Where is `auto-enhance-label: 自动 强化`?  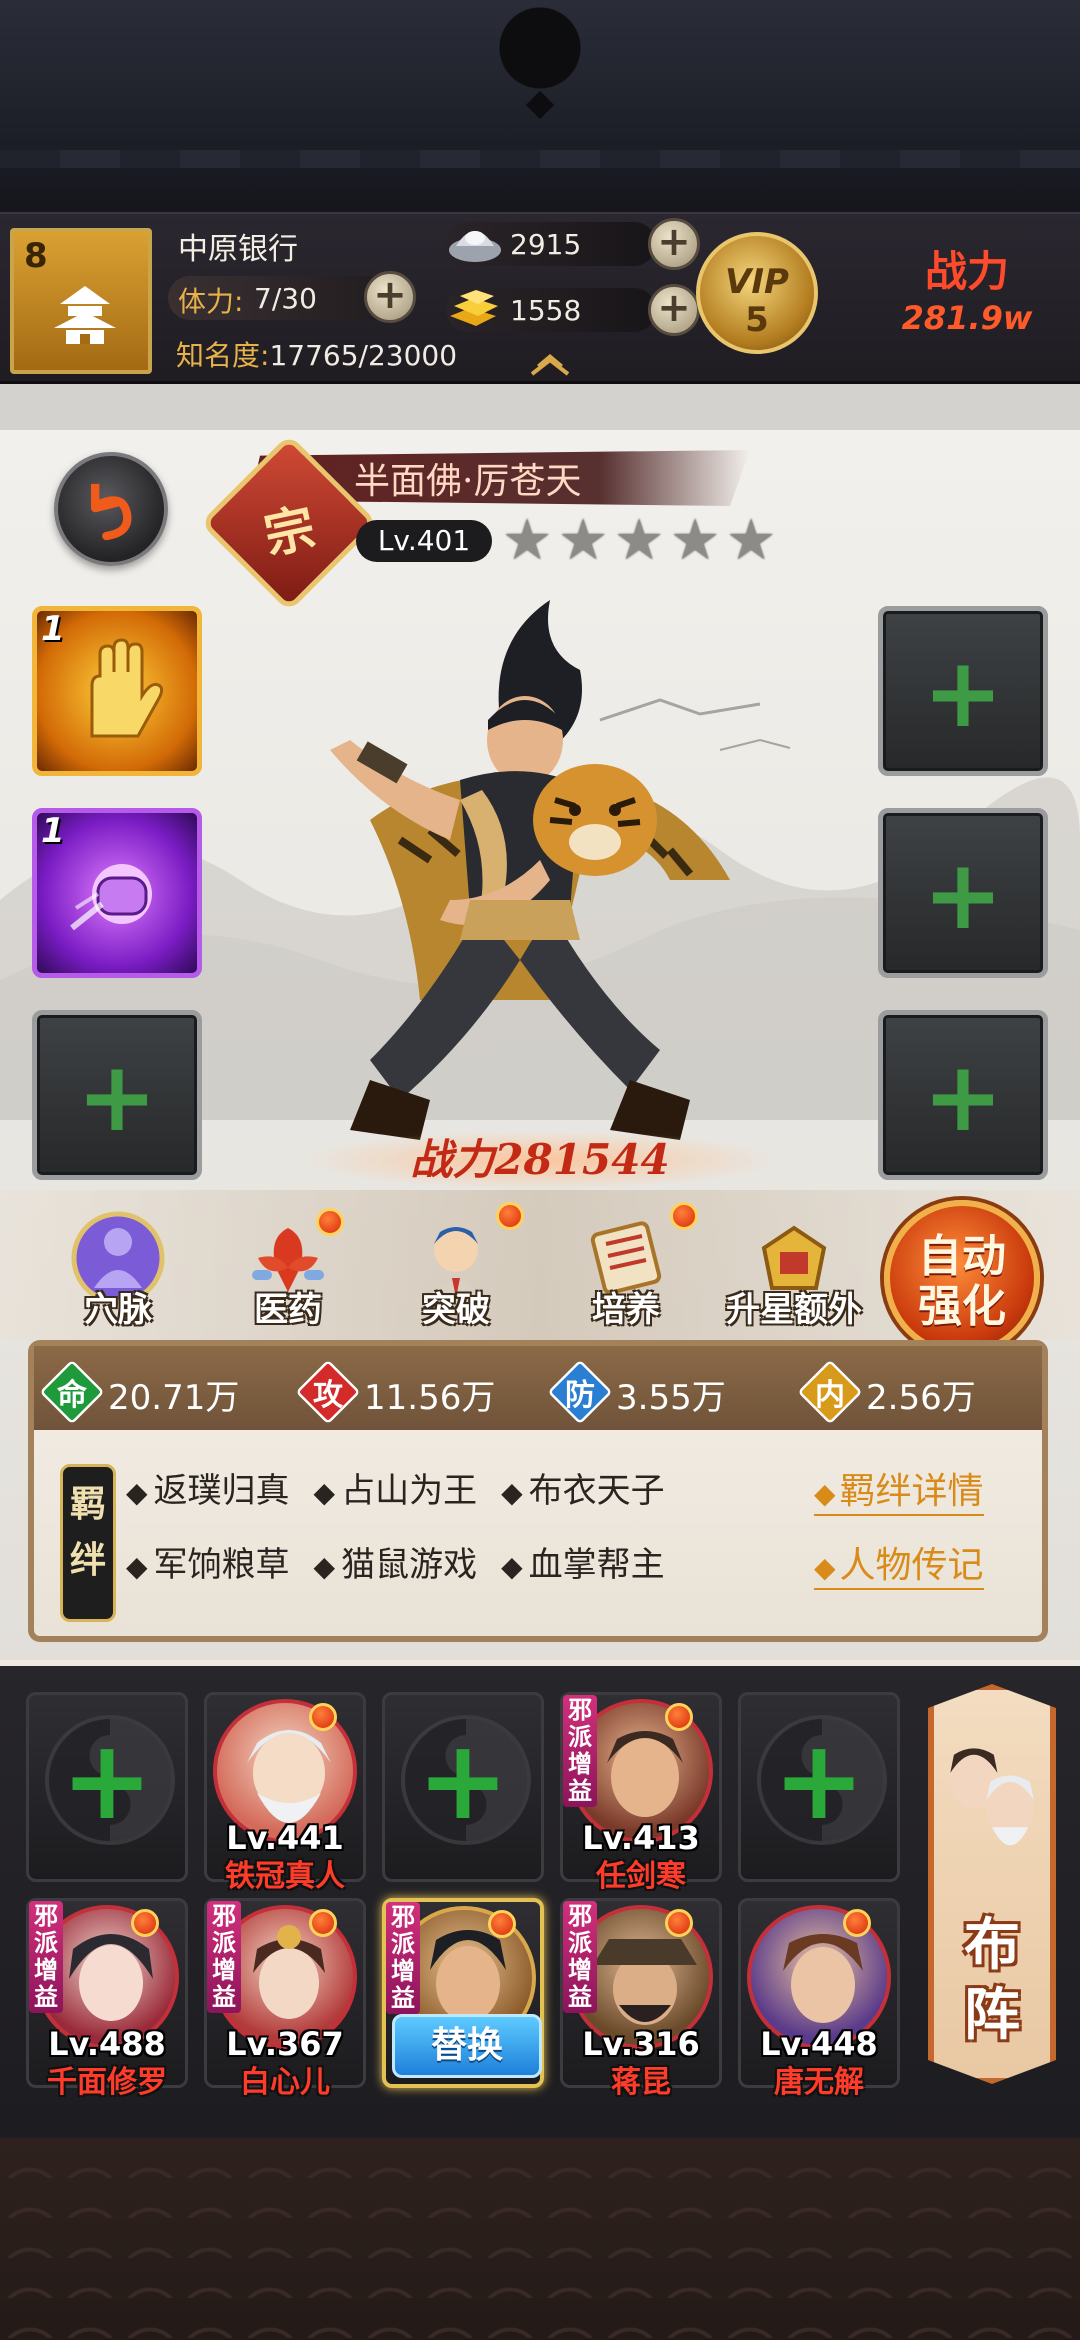 auto-enhance-label: 自动 强化 is located at coordinates (962, 1281).